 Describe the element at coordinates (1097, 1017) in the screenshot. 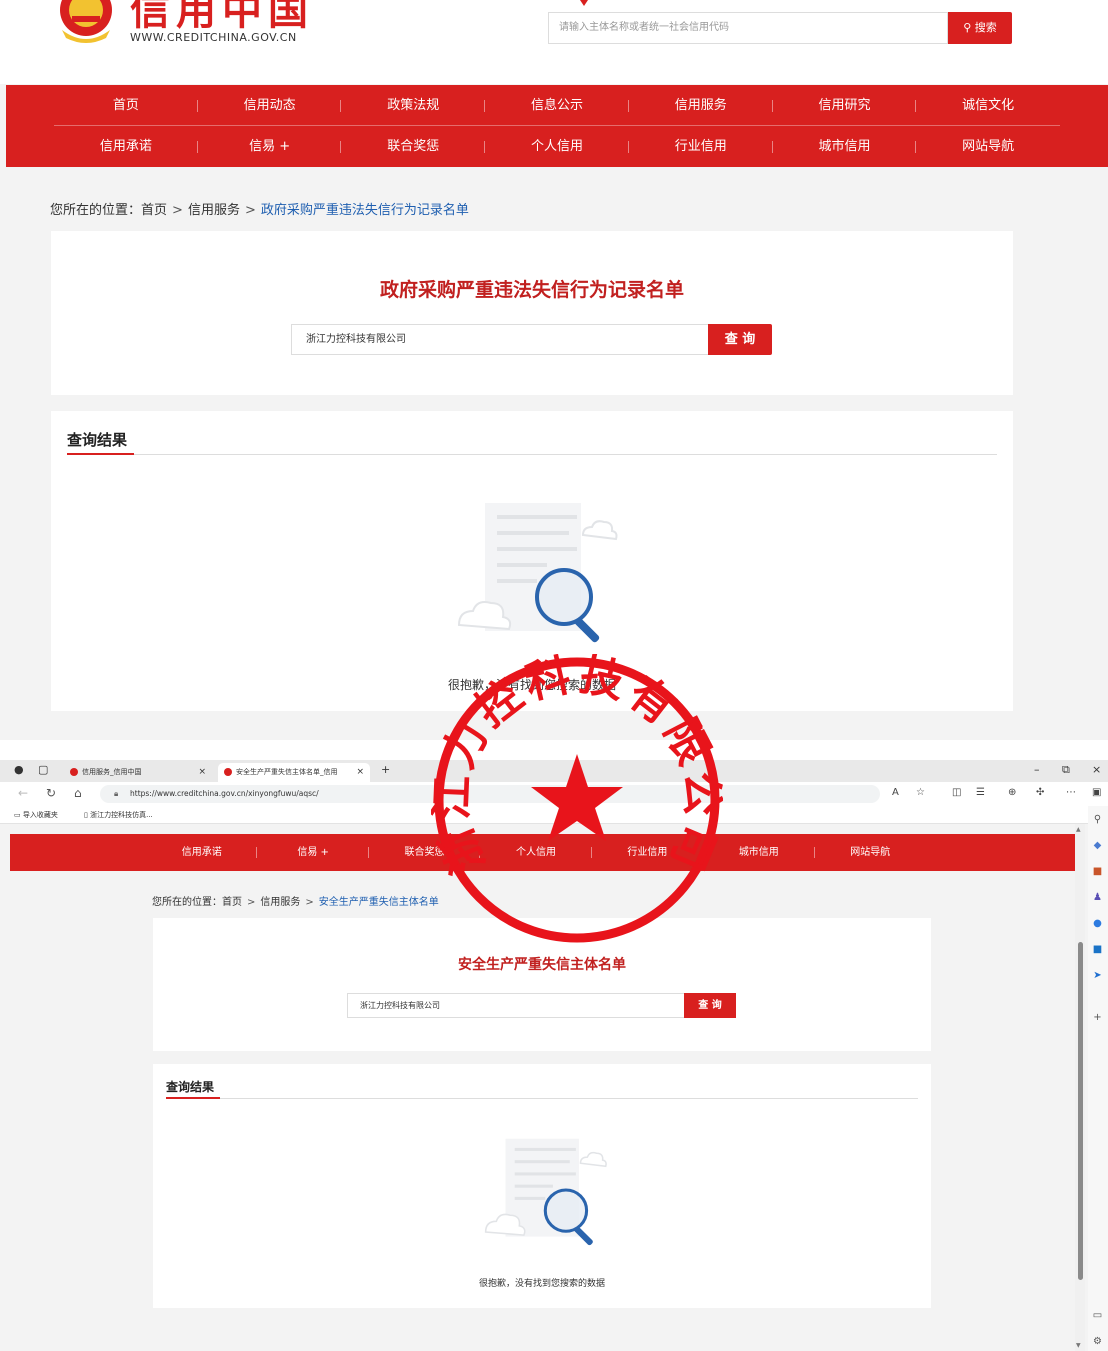

I see `add-icon: +` at that location.